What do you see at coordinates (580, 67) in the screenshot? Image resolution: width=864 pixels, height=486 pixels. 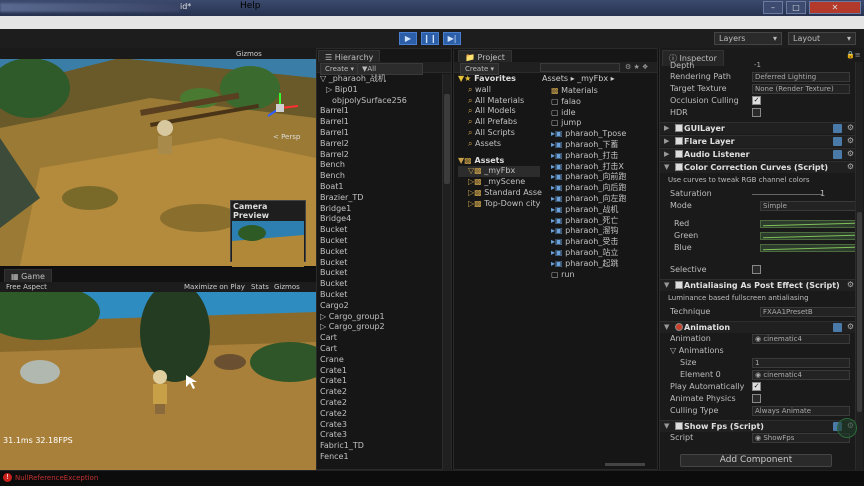 I see `project-search-input` at bounding box center [580, 67].